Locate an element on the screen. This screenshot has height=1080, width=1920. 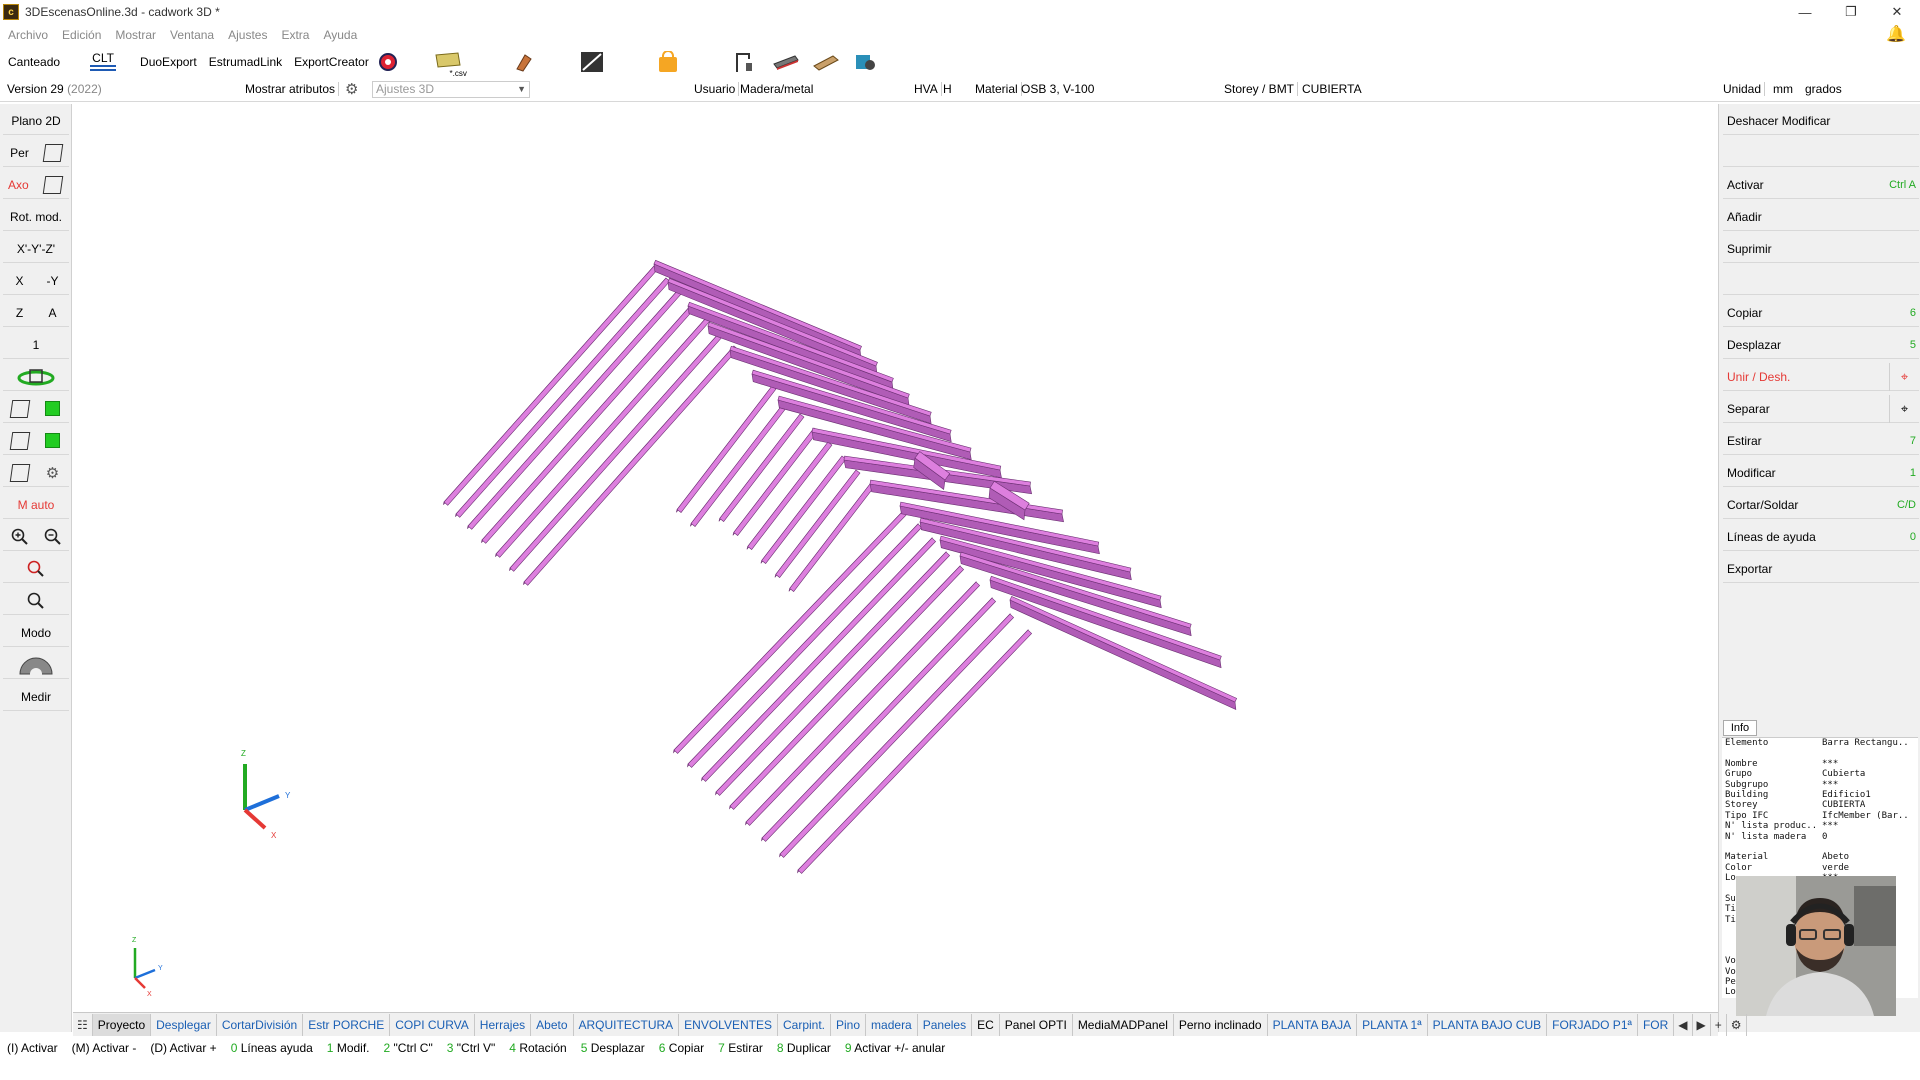
scan-tool-icon is located at coordinates (866, 62).